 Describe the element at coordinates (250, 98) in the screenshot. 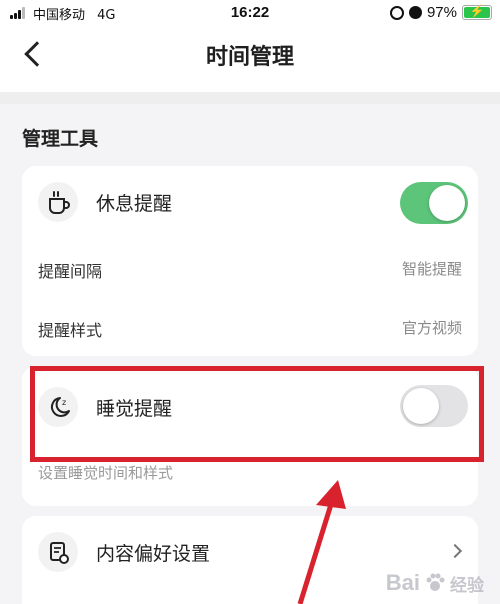

I see `header-divider` at that location.